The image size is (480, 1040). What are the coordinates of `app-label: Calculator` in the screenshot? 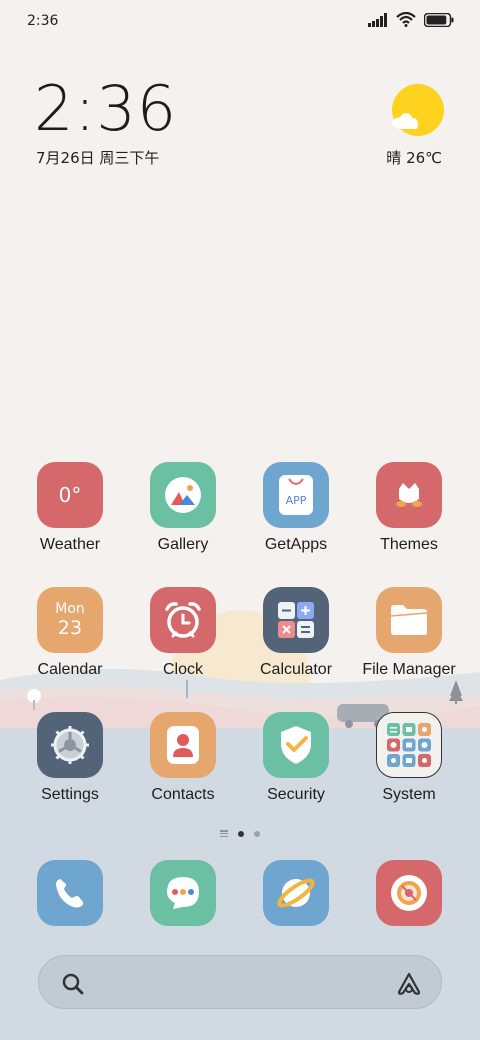 It's located at (296, 669).